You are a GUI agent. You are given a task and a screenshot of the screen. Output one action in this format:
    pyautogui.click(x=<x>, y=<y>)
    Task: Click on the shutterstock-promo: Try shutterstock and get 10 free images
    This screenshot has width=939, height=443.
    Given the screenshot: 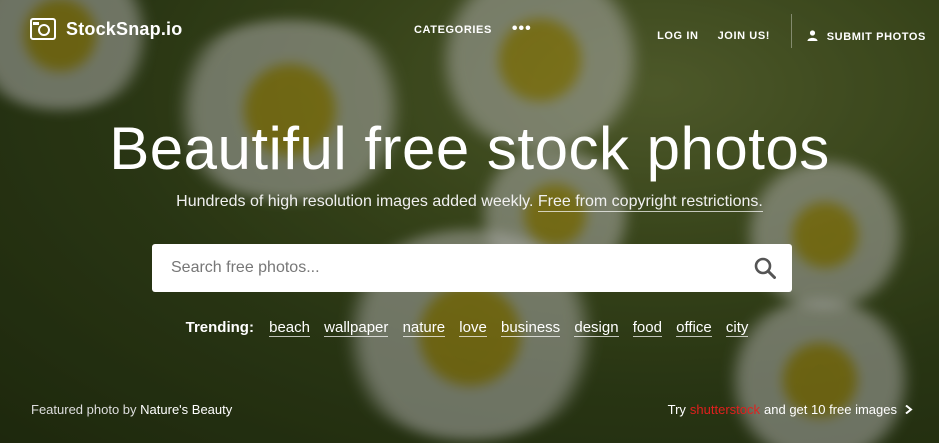 What is the action you would take?
    pyautogui.click(x=790, y=409)
    